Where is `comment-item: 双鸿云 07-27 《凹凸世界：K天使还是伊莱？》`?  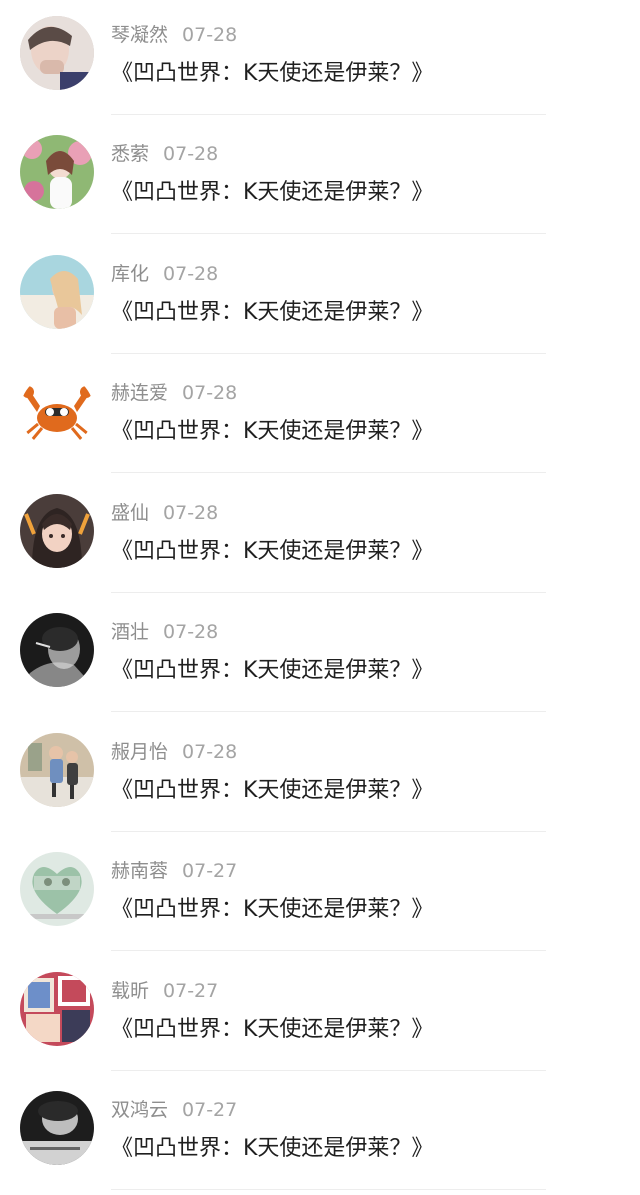
comment-item: 双鸿云 07-27 《凹凸世界：K天使还是伊莱？》 is located at coordinates (320, 1135).